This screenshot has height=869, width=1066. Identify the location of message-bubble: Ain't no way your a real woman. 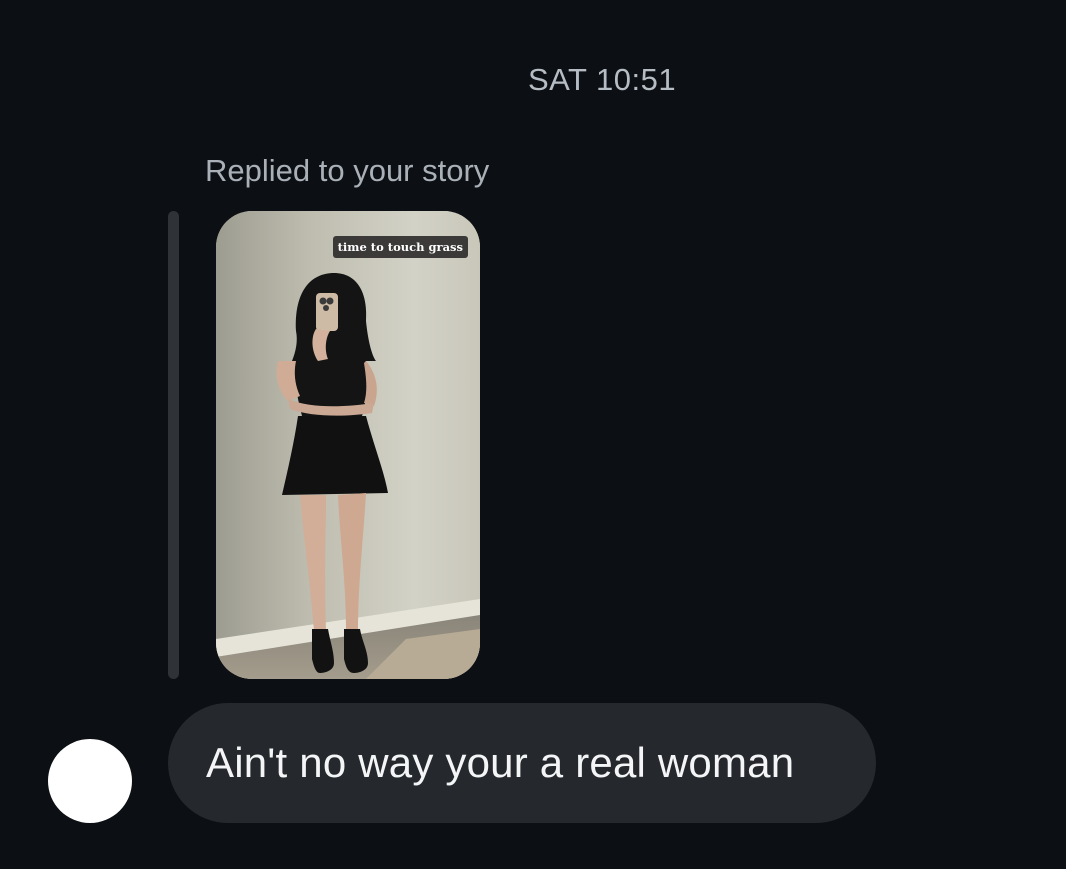
(522, 763).